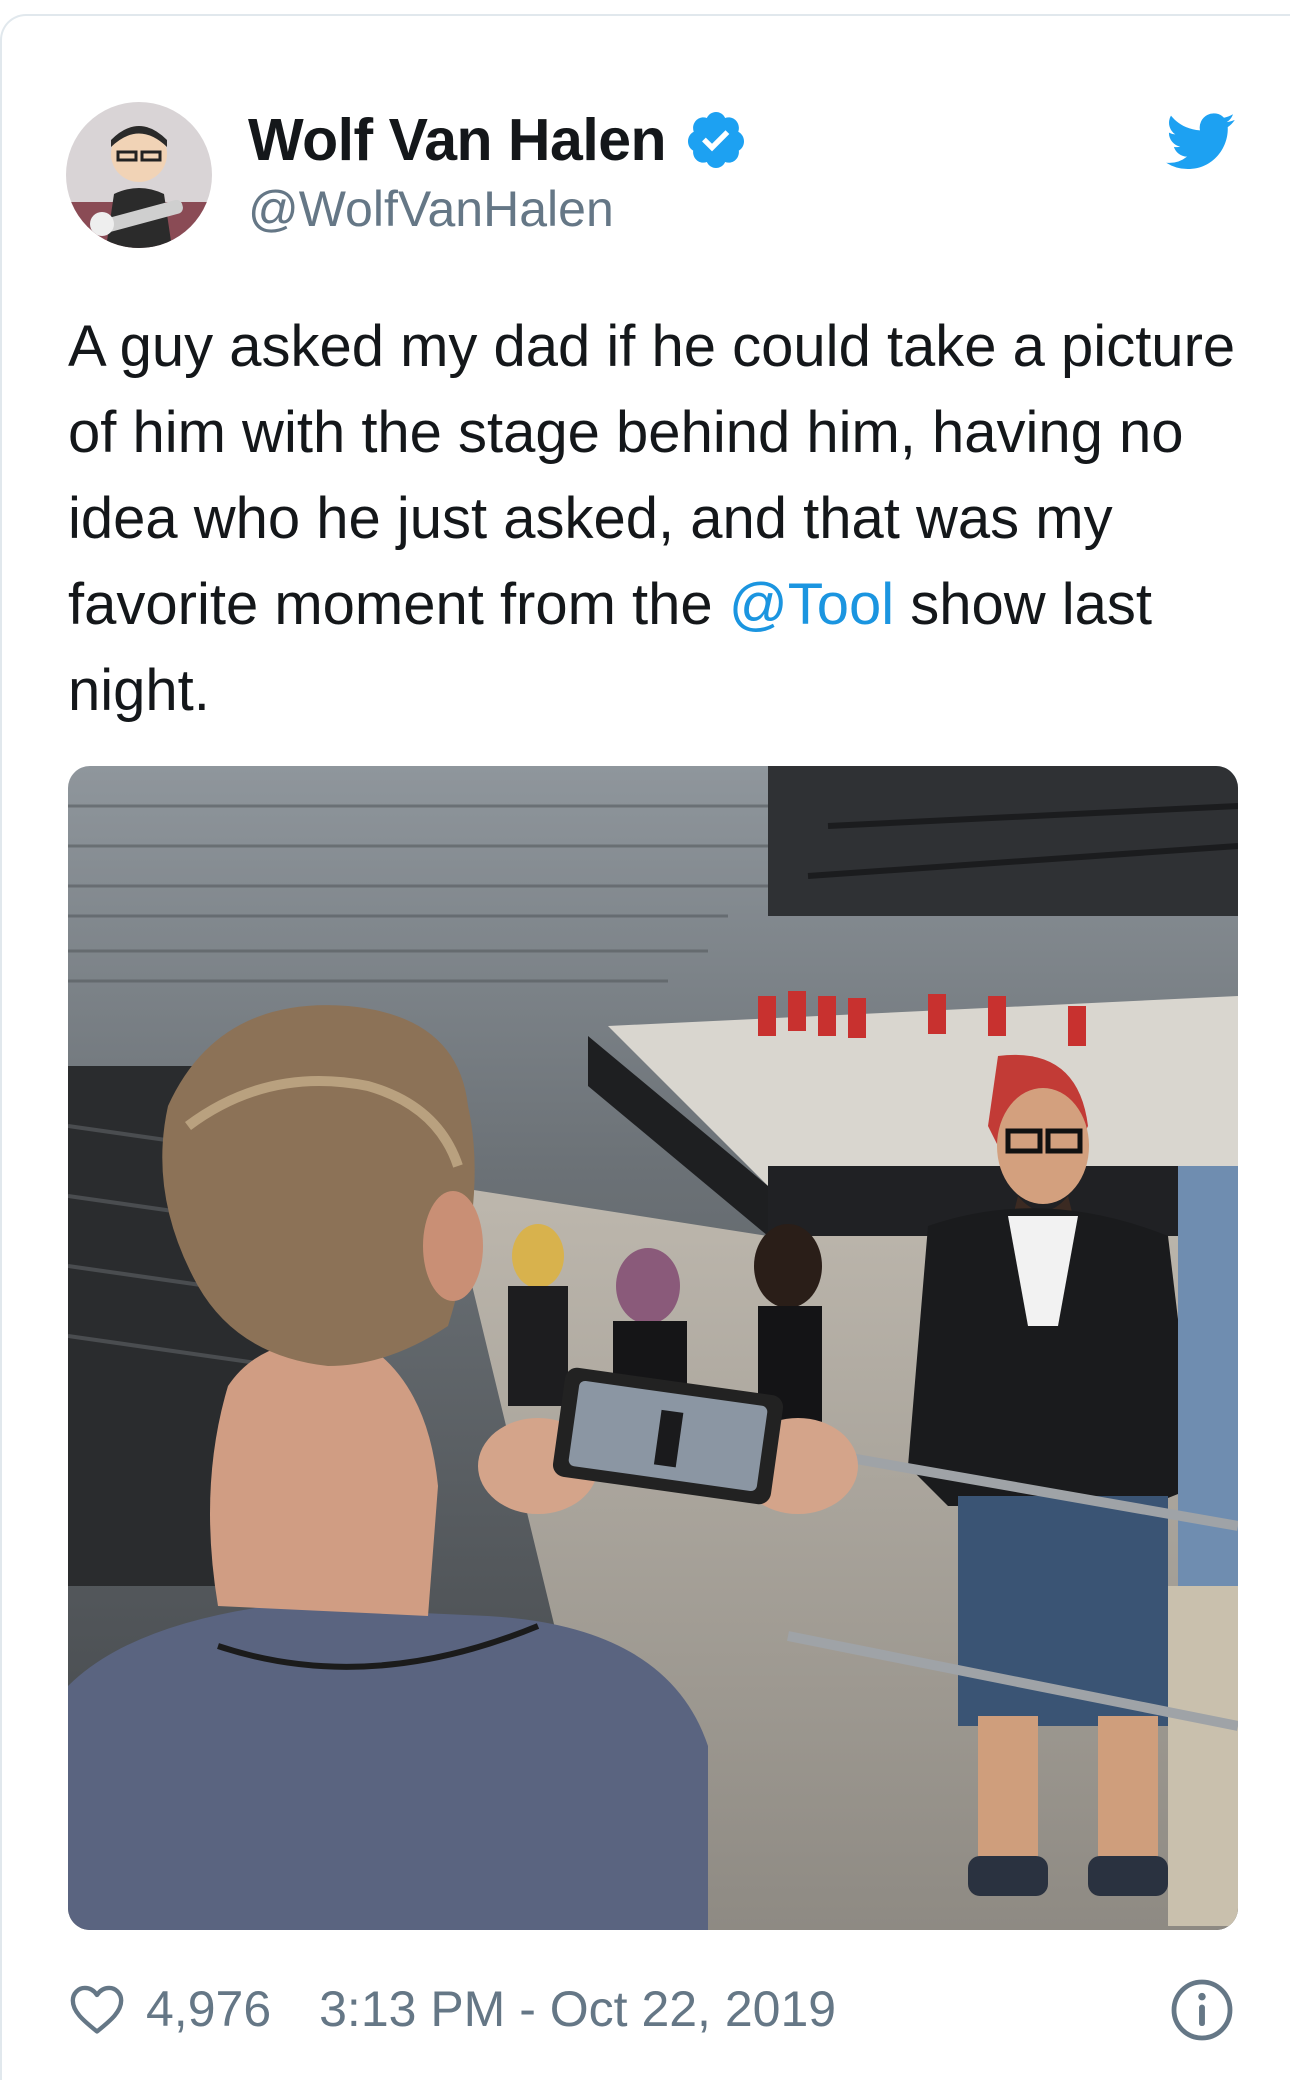  What do you see at coordinates (811, 604) in the screenshot?
I see `mention-link: @Tool` at bounding box center [811, 604].